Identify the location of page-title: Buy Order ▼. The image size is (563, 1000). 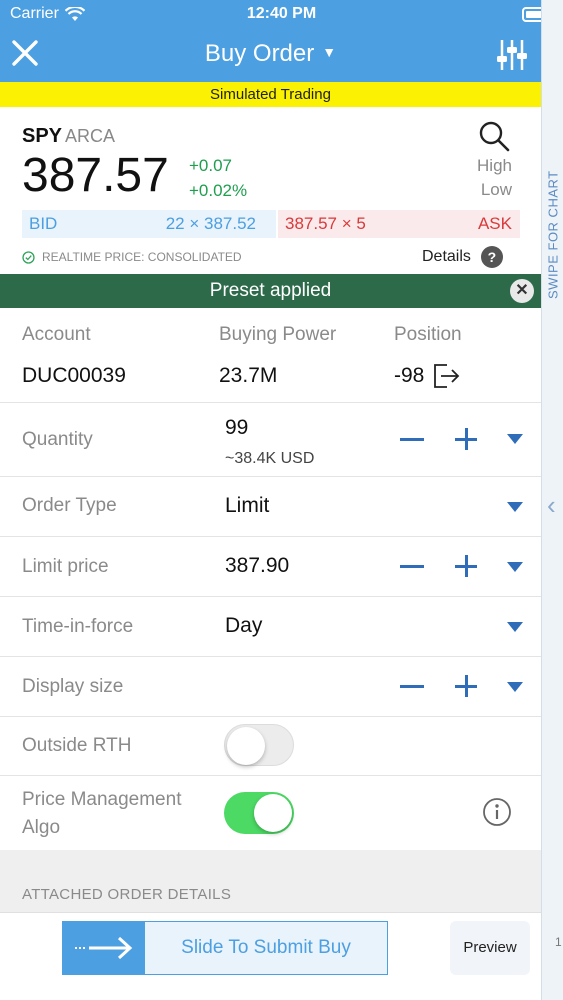
(270, 54).